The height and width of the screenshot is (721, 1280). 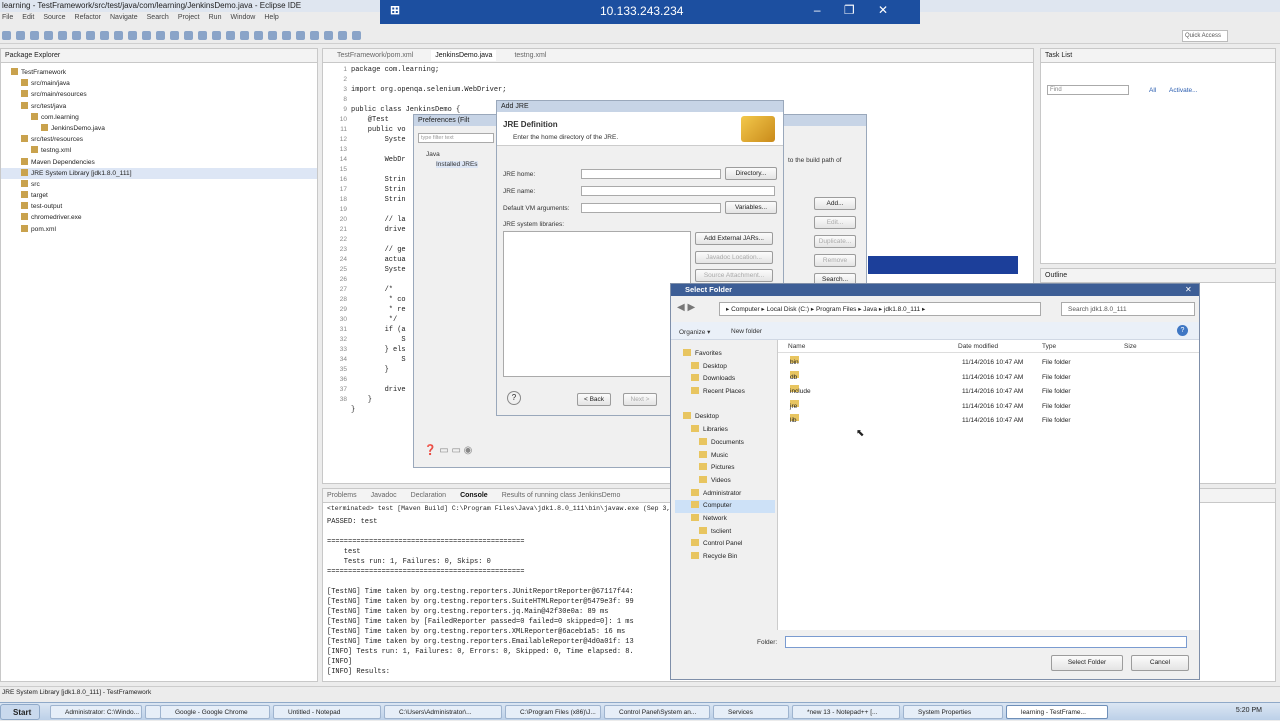 I want to click on console-tab: Declaration, so click(x=428, y=495).